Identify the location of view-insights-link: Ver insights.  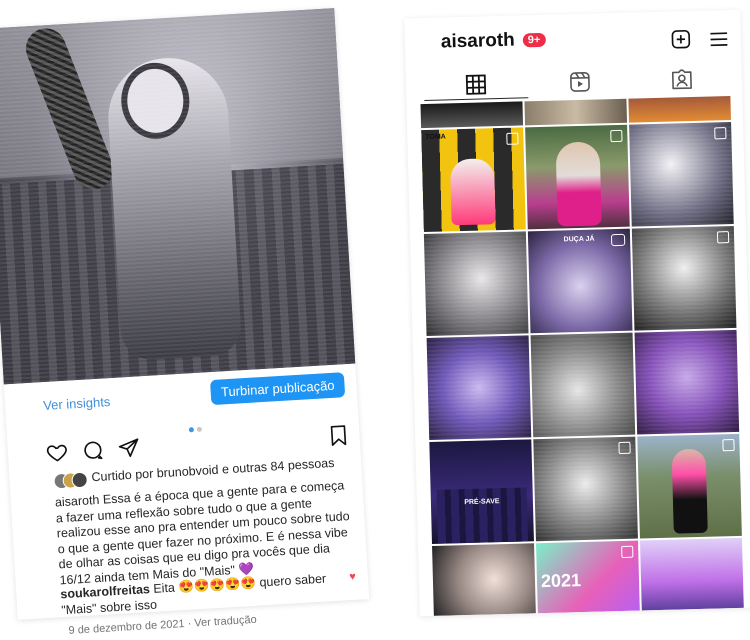
(77, 403).